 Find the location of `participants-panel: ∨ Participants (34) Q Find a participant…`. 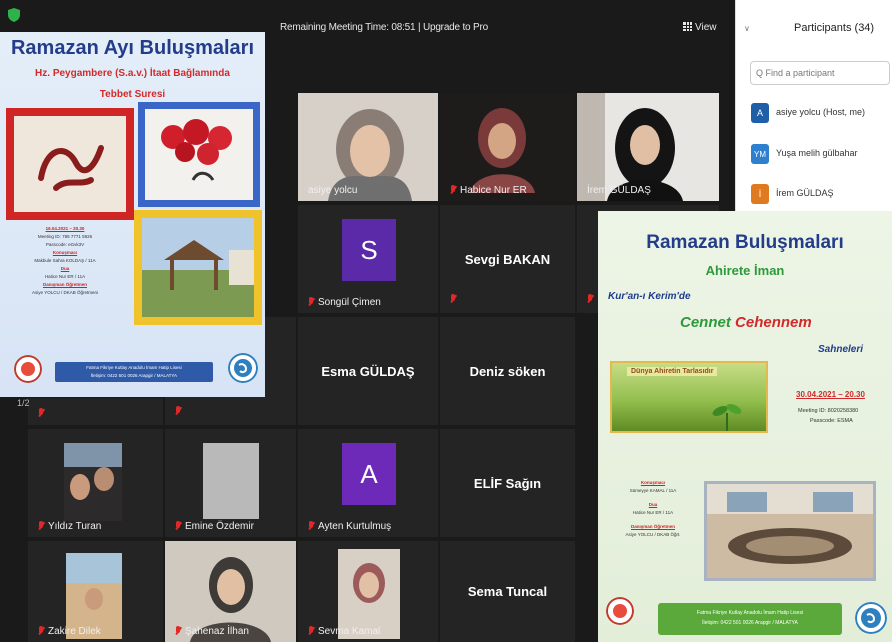

participants-panel: ∨ Participants (34) Q Find a participant… is located at coordinates (813, 107).